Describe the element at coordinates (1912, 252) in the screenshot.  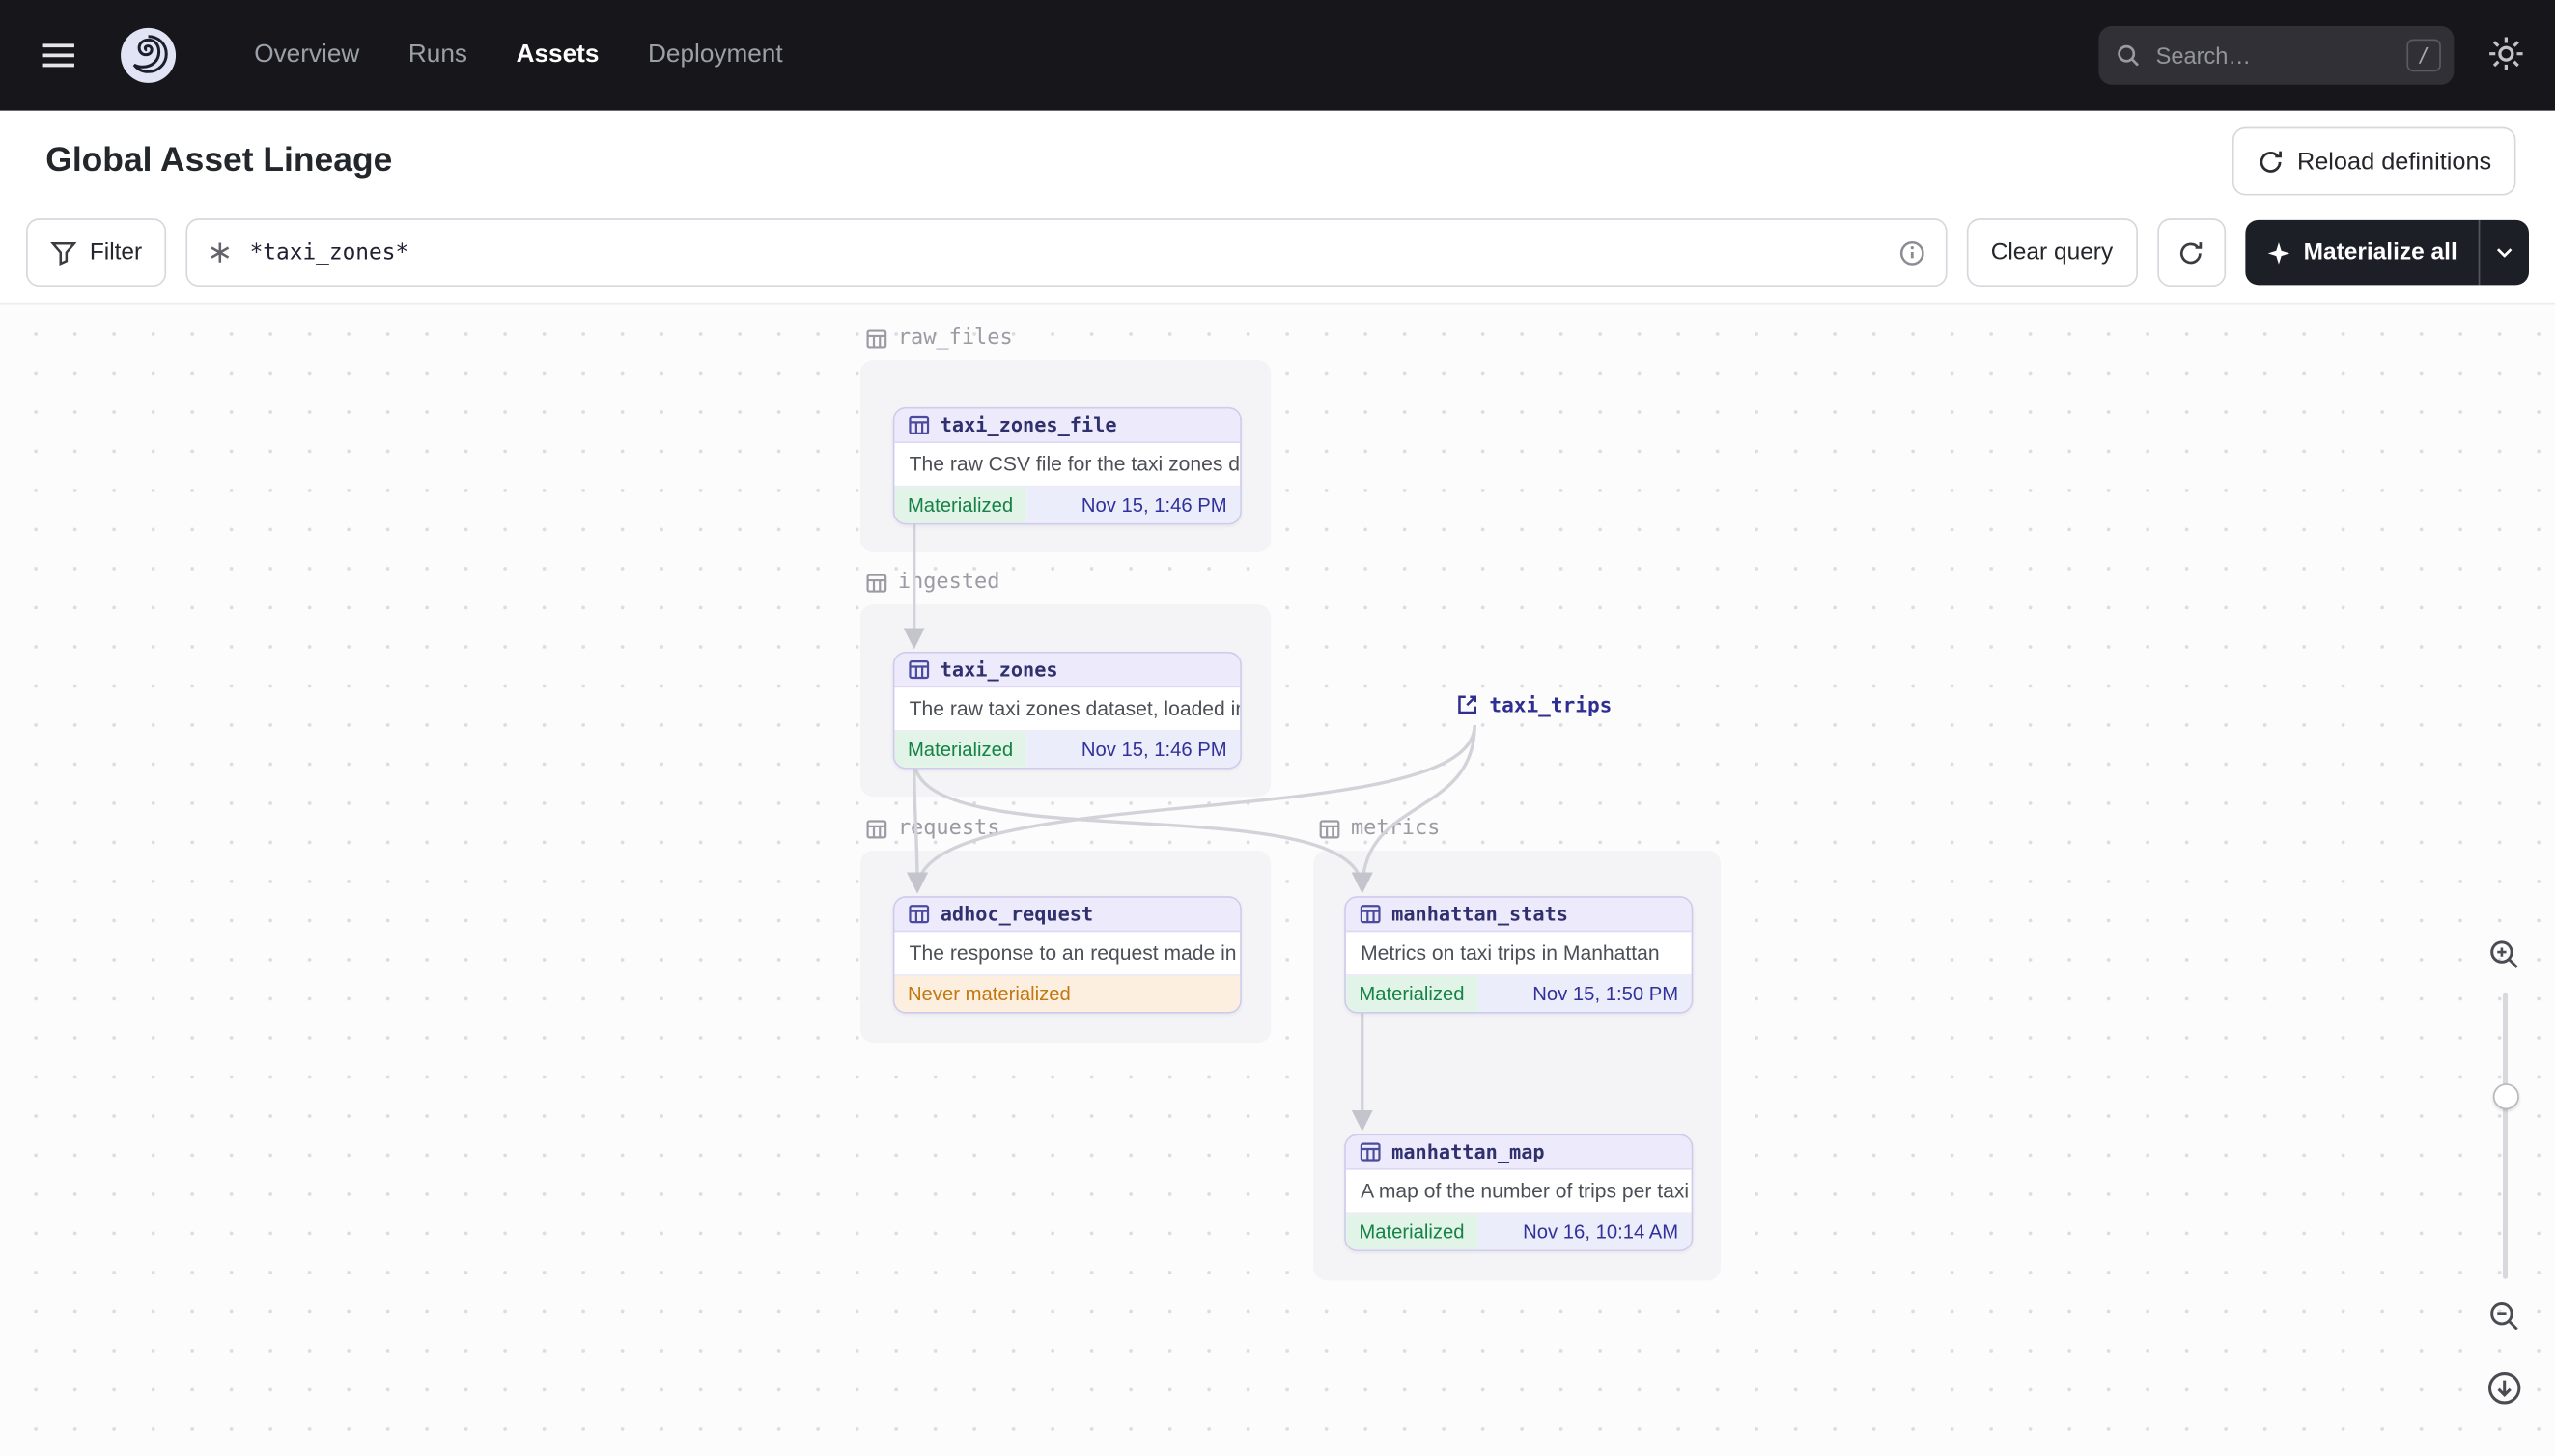
I see `info-icon` at that location.